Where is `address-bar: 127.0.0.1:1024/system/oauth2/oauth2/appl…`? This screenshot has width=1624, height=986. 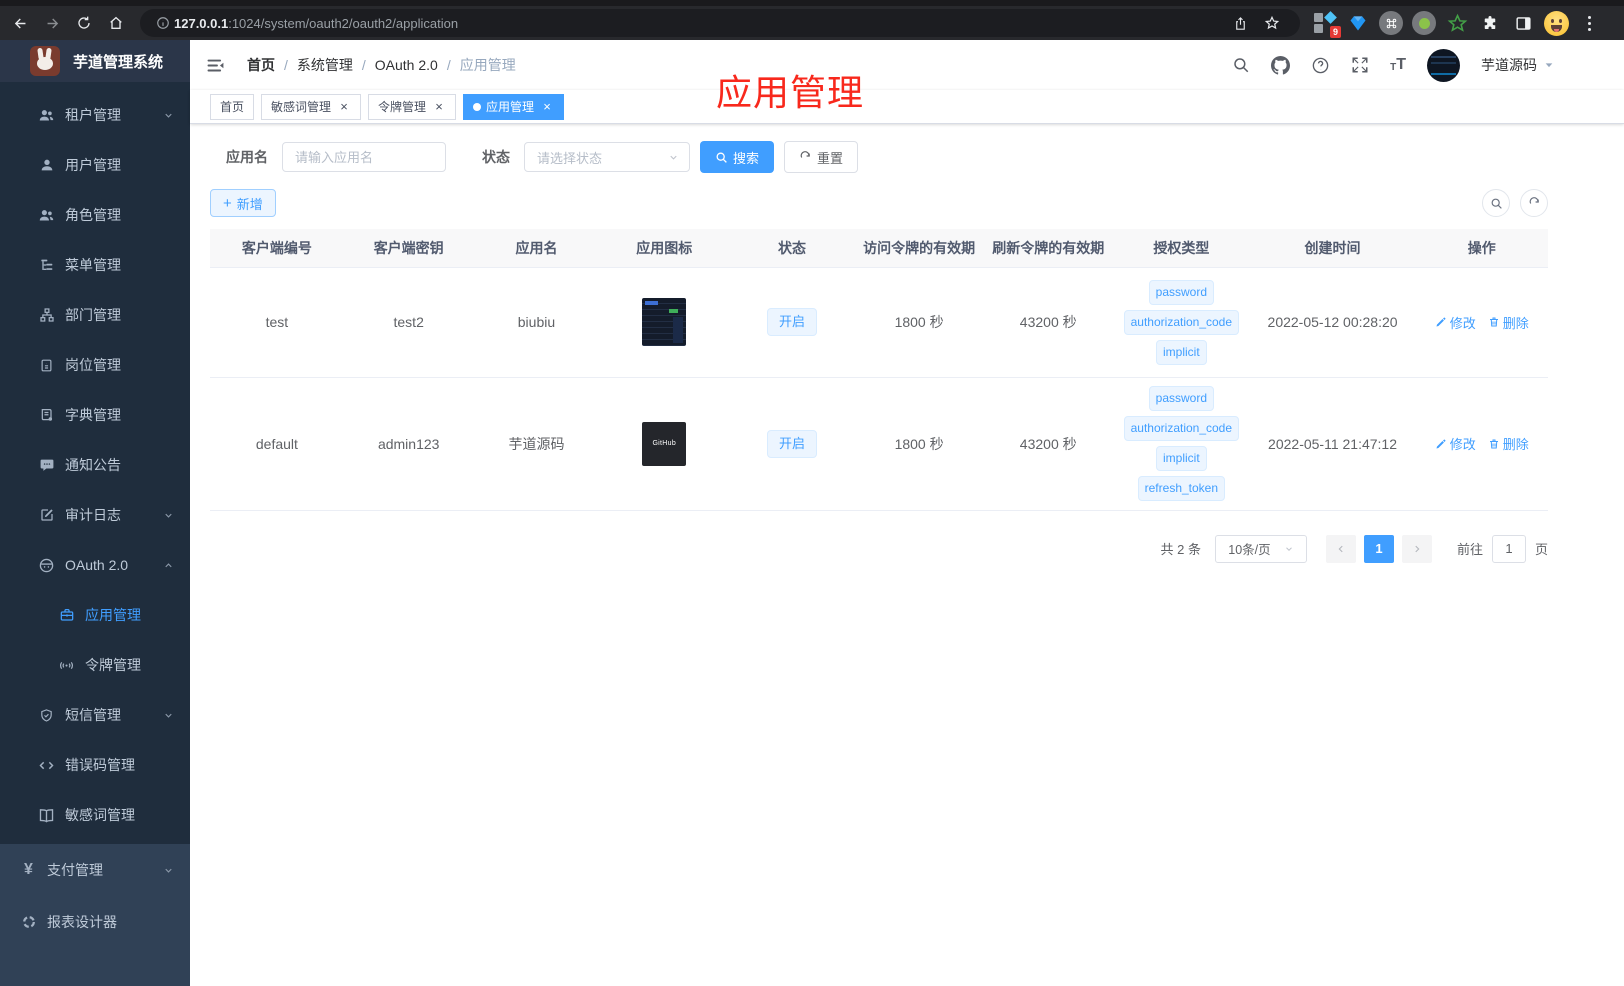
address-bar: 127.0.0.1:1024/system/oauth2/oauth2/appl… is located at coordinates (720, 23).